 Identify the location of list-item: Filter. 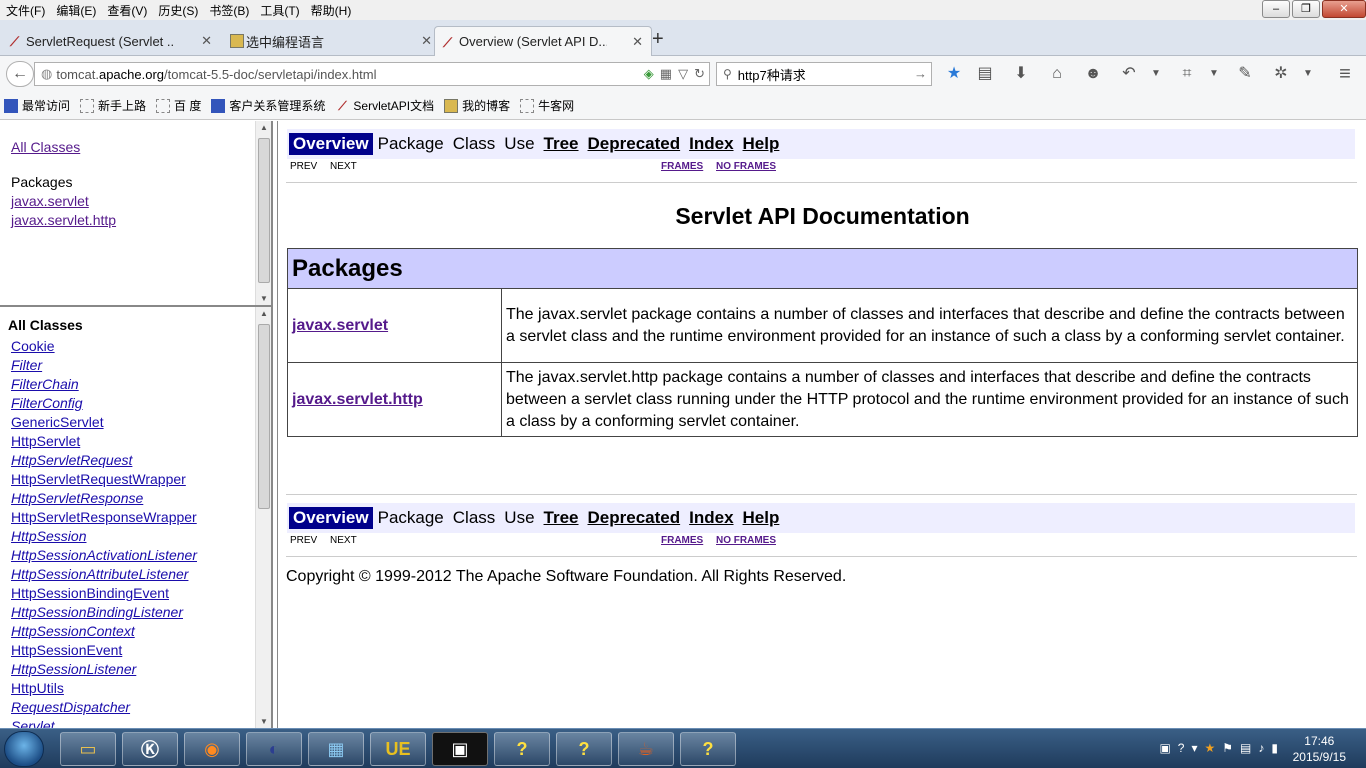
(104, 365).